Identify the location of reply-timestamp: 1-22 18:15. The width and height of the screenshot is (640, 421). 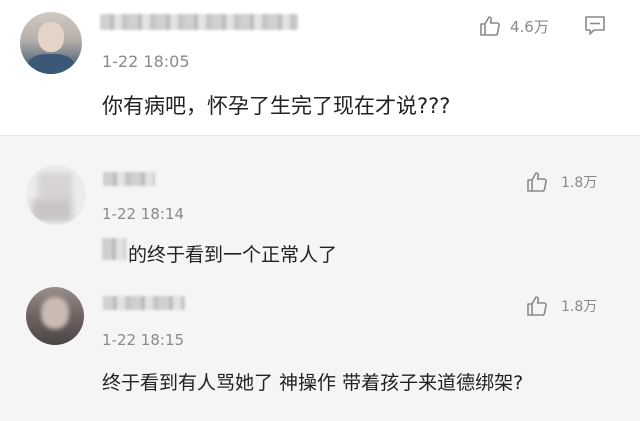
(143, 340).